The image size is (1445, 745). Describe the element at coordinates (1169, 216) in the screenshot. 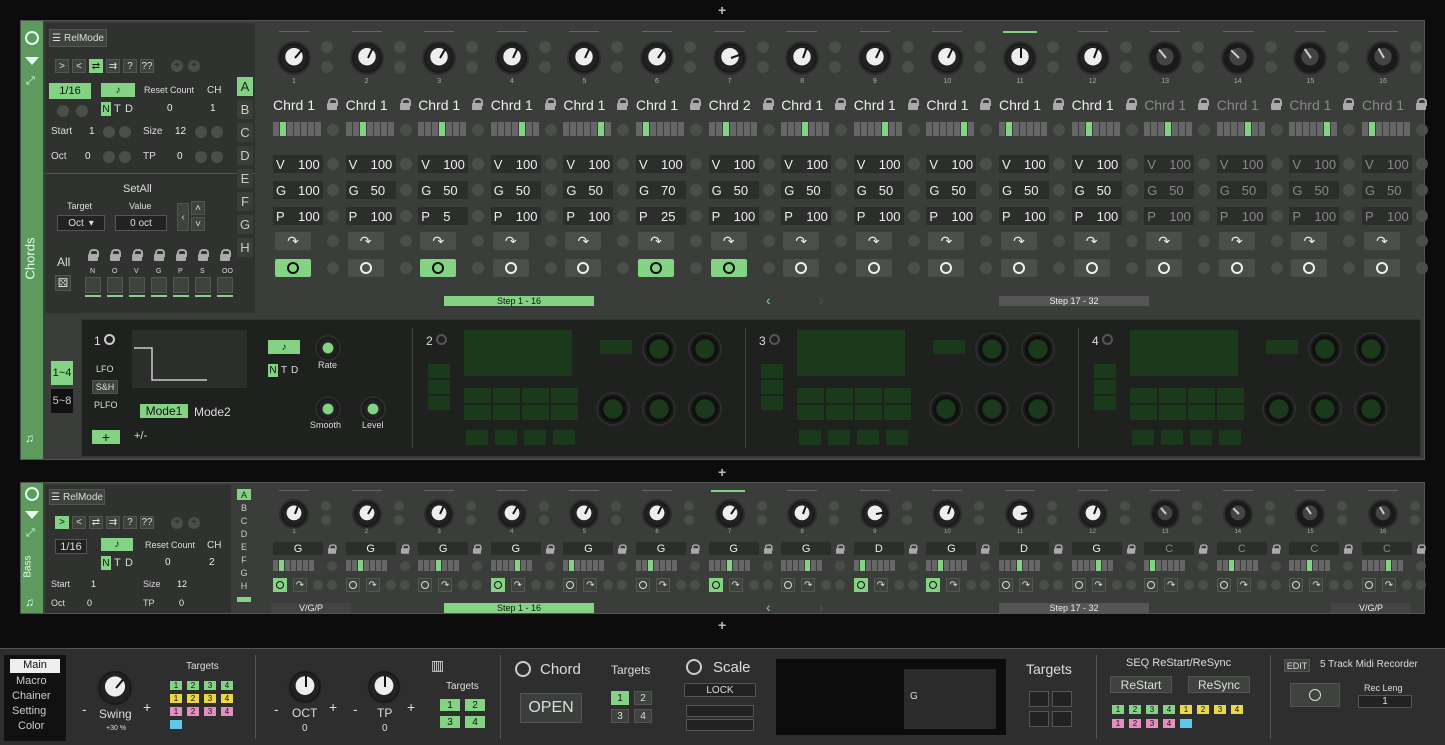

I see `step-p-field: P 100` at that location.